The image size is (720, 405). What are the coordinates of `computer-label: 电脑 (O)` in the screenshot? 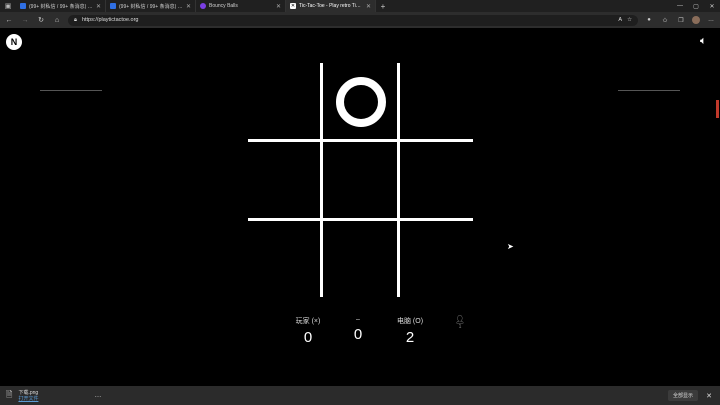 It's located at (410, 321).